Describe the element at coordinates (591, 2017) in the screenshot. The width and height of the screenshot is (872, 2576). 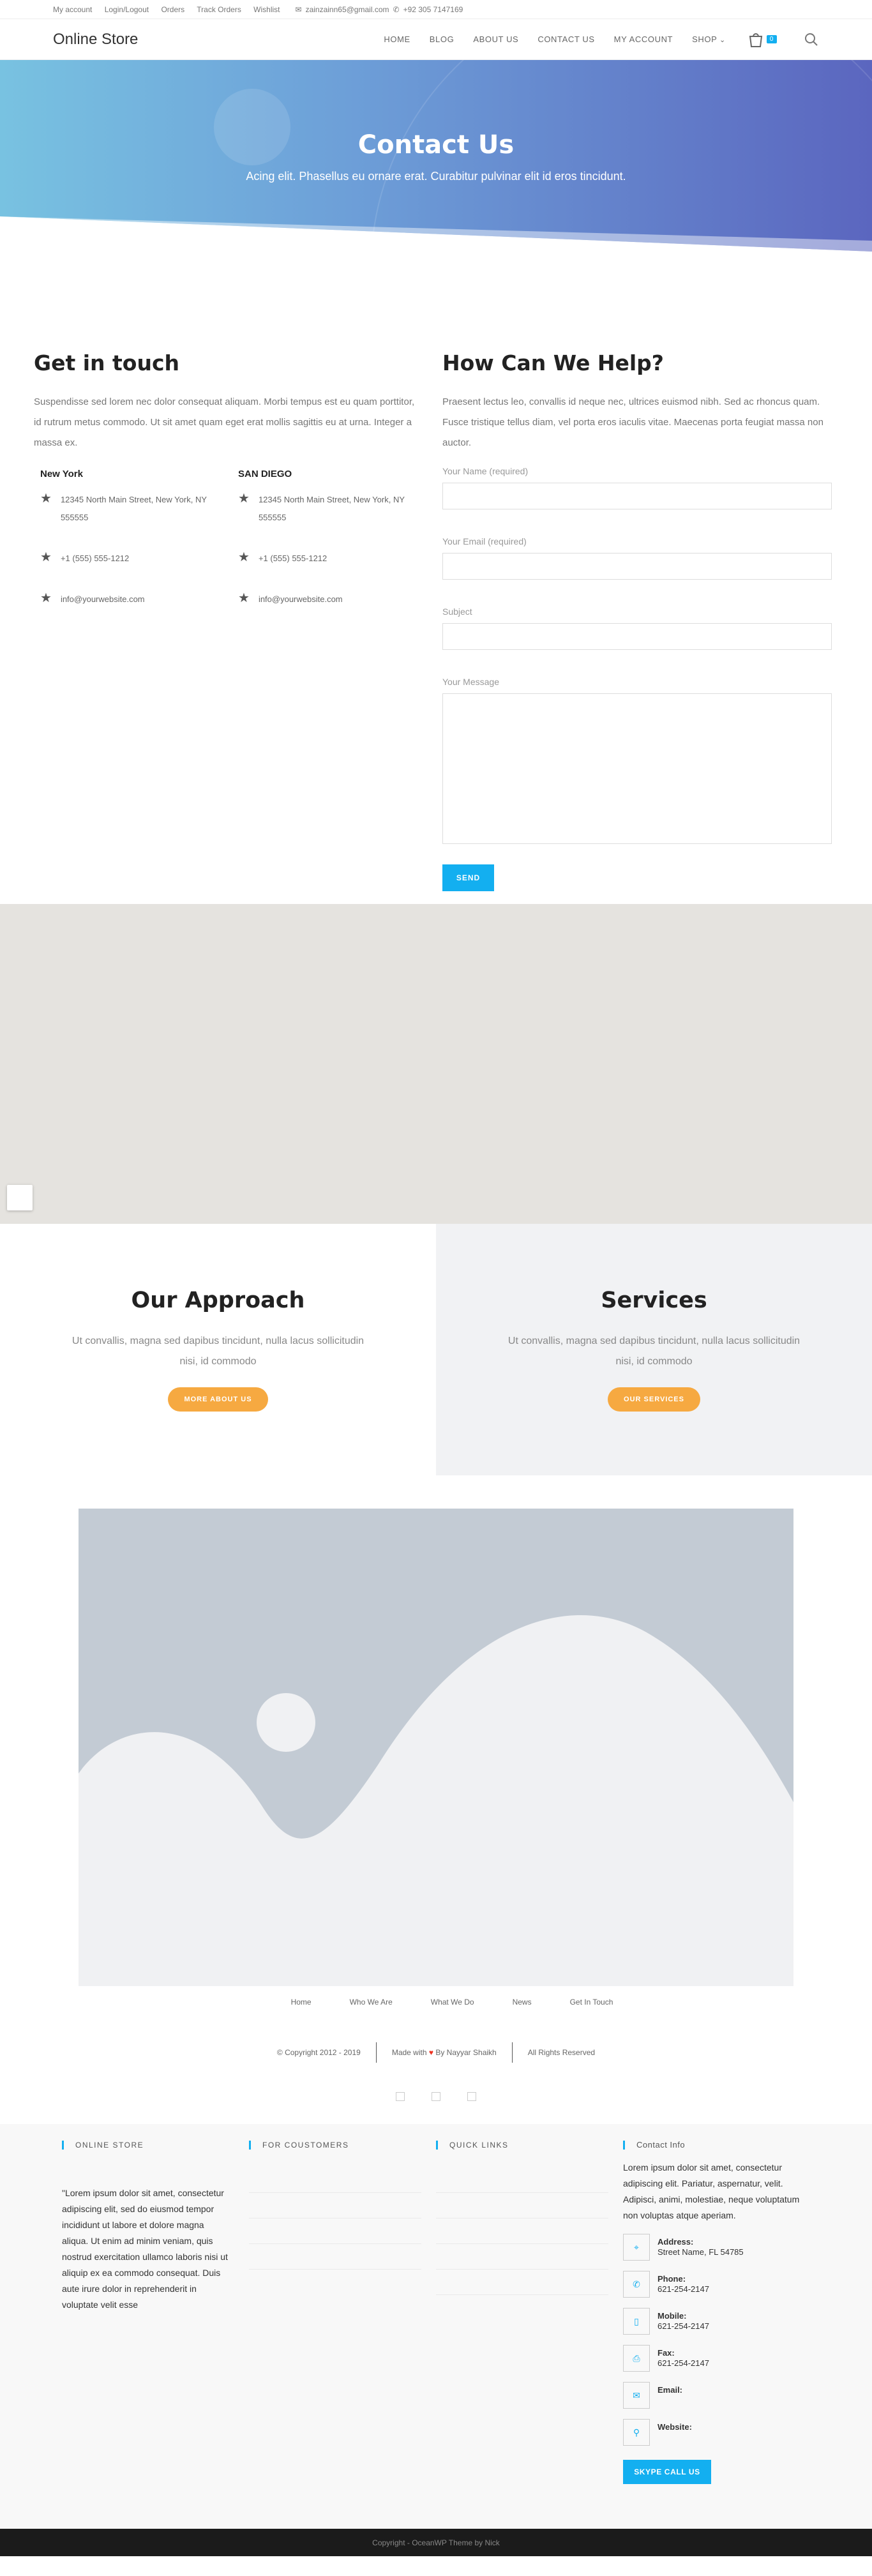
I see `bottom-link-get-in-touch: Get In Touch` at that location.